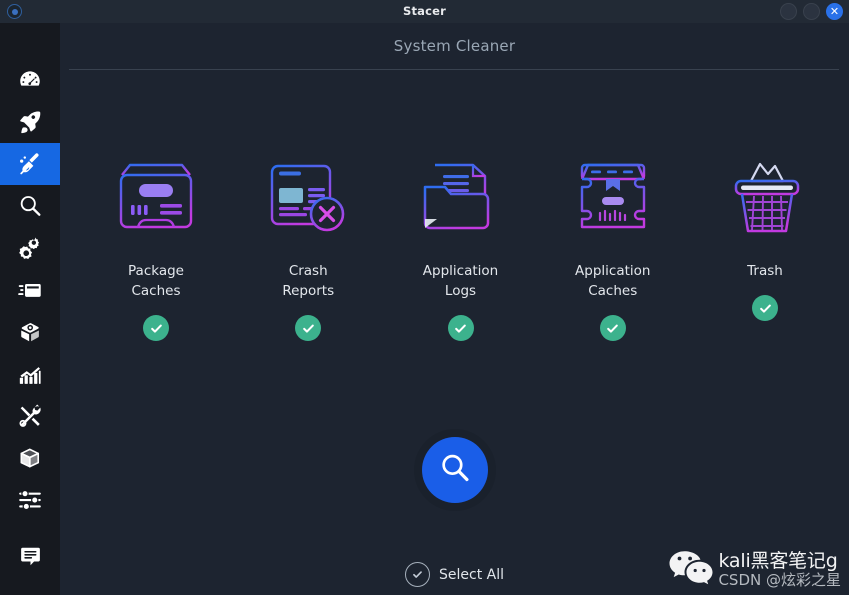 The width and height of the screenshot is (849, 595). I want to click on sidebar-item-startup-apps, so click(30, 122).